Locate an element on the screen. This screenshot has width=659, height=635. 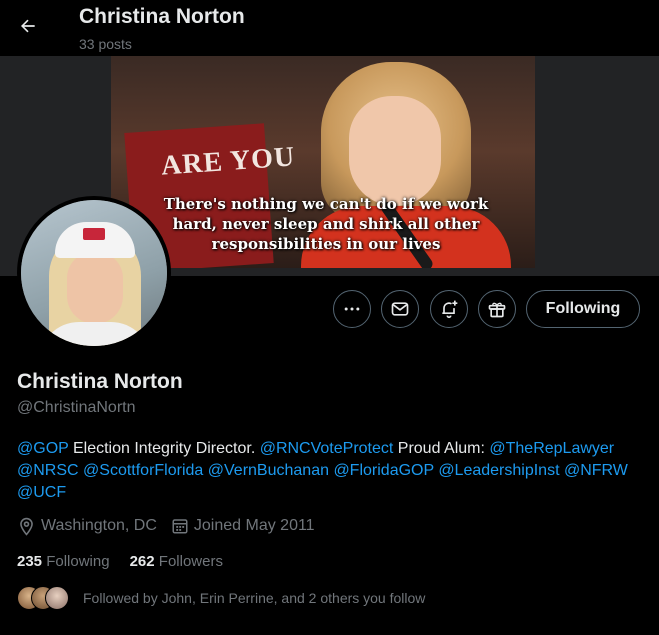
following-button: Following is located at coordinates (583, 309).